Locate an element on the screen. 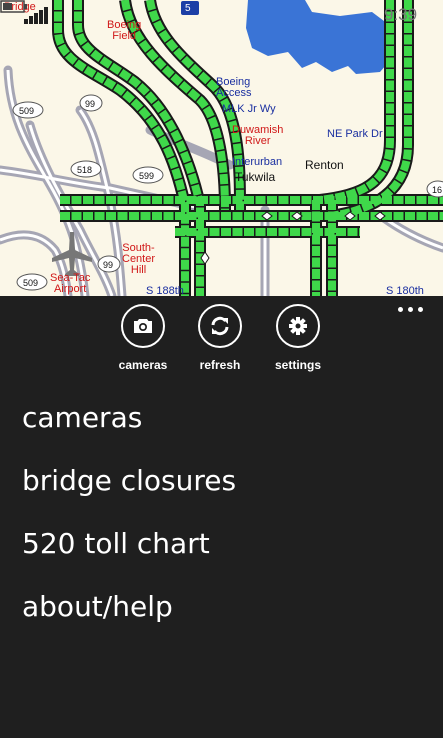  shield-99-a: 99 is located at coordinates (90, 104).